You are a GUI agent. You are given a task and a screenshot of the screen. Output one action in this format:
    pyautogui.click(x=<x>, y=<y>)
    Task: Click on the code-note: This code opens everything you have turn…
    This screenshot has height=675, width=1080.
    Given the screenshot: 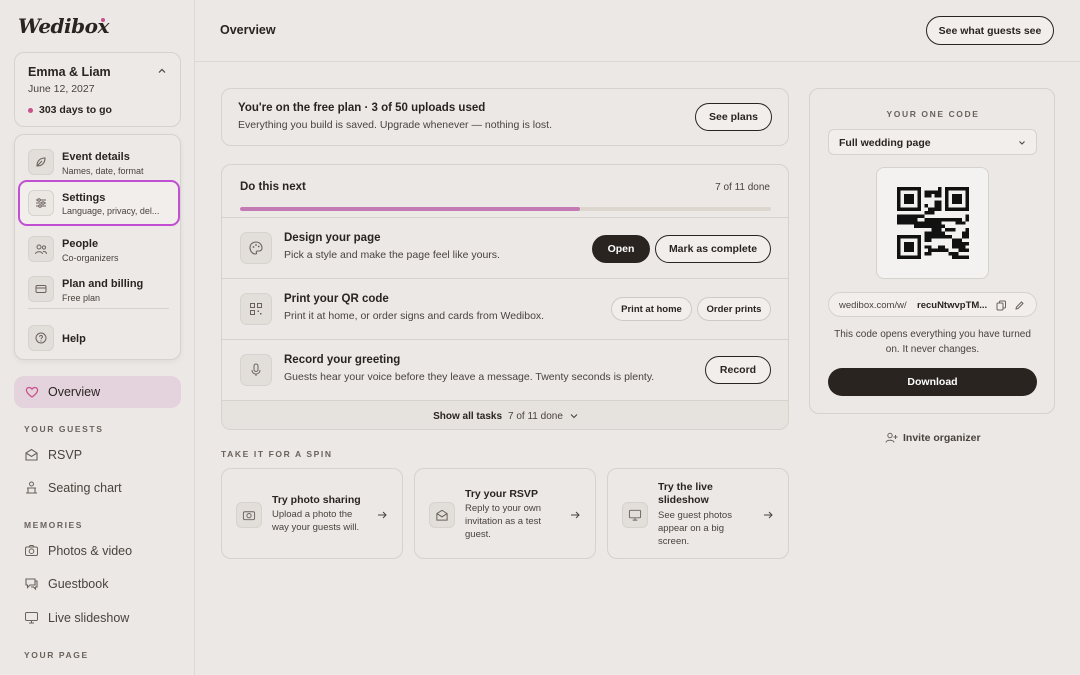 What is the action you would take?
    pyautogui.click(x=932, y=342)
    